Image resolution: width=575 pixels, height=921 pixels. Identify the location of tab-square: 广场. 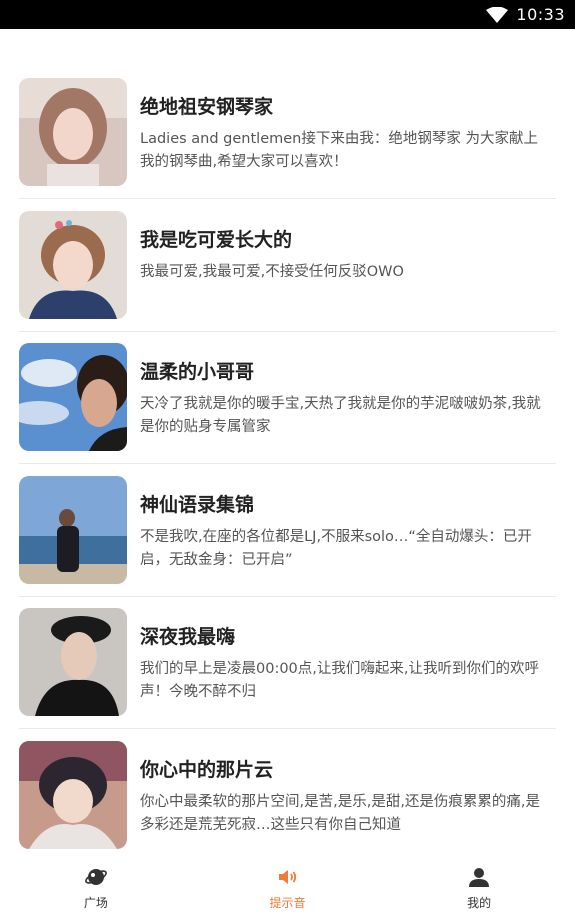
(96, 890).